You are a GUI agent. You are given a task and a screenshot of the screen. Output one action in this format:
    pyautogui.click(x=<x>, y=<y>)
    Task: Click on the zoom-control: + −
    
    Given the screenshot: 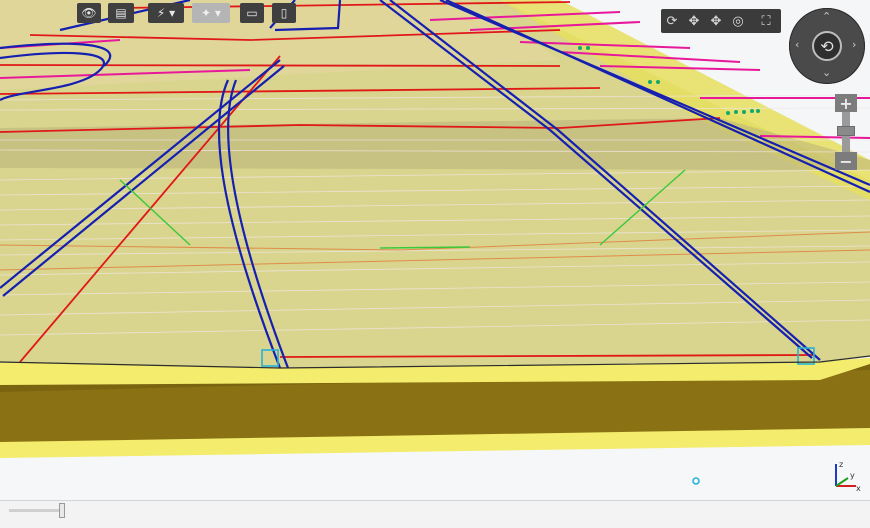 What is the action you would take?
    pyautogui.click(x=846, y=132)
    